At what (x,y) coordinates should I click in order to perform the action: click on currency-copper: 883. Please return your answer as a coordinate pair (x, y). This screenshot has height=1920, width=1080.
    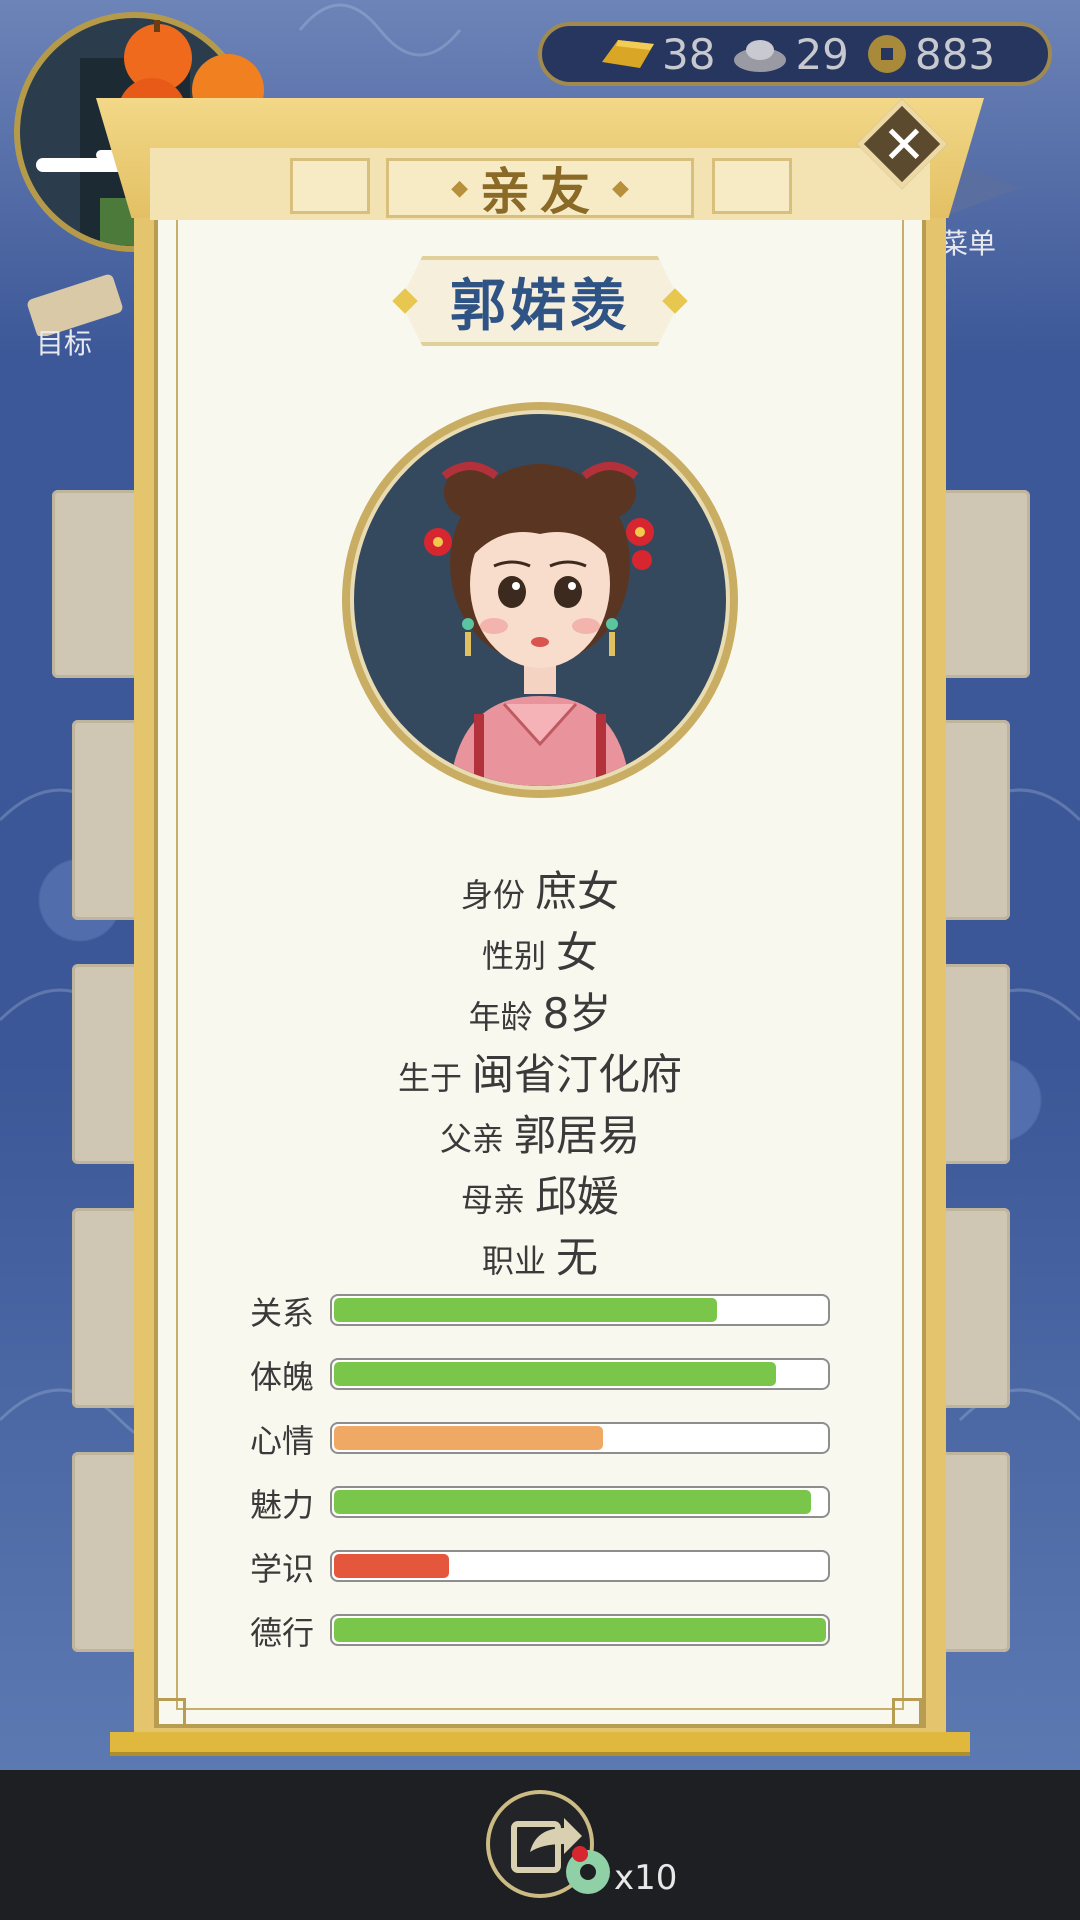
    Looking at the image, I should click on (934, 54).